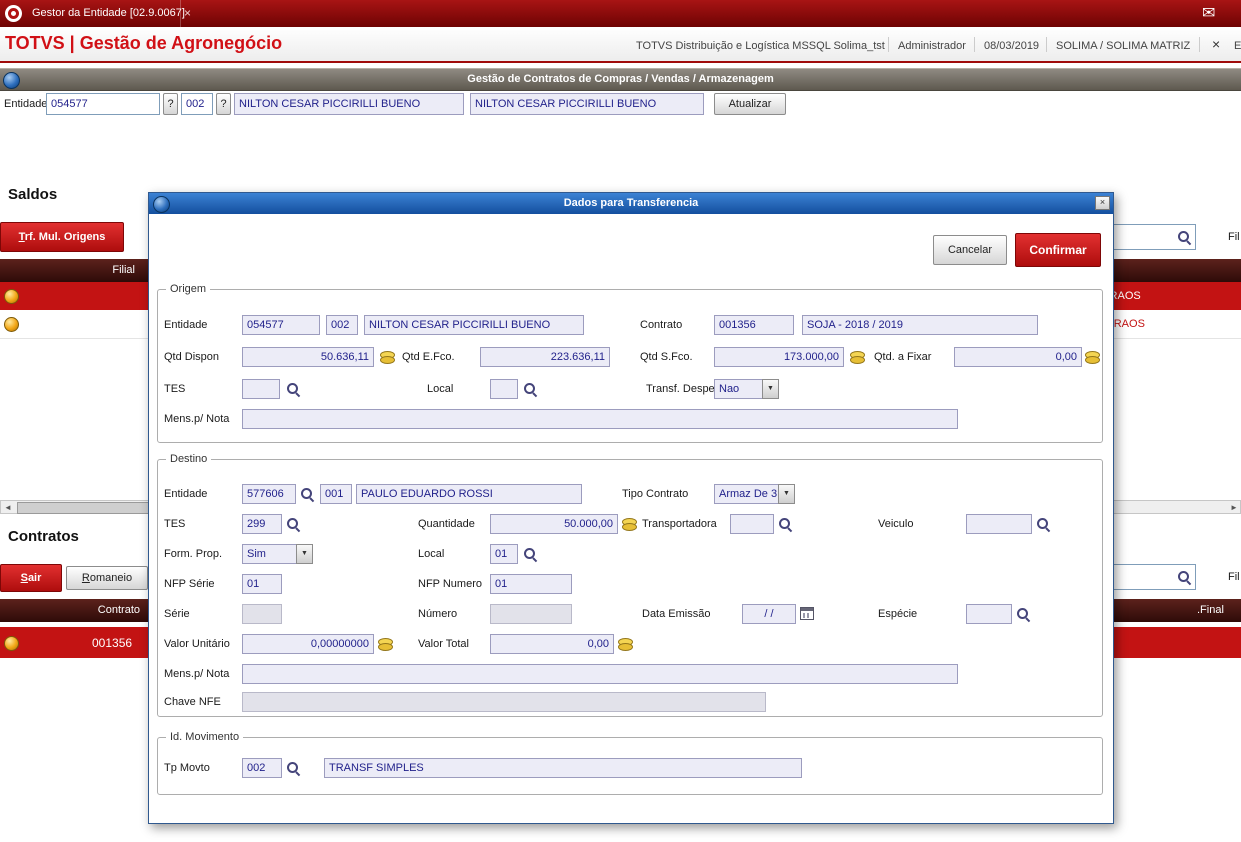 This screenshot has height=842, width=1241. What do you see at coordinates (989, 614) in the screenshot?
I see `especie-field` at bounding box center [989, 614].